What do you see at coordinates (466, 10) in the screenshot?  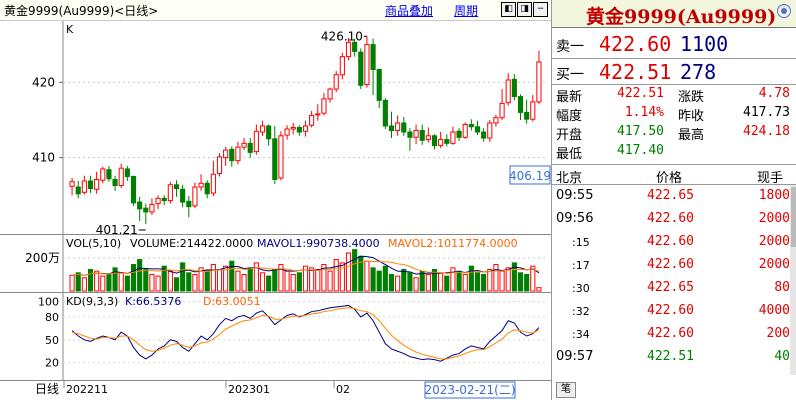 I see `period-link: 周期` at bounding box center [466, 10].